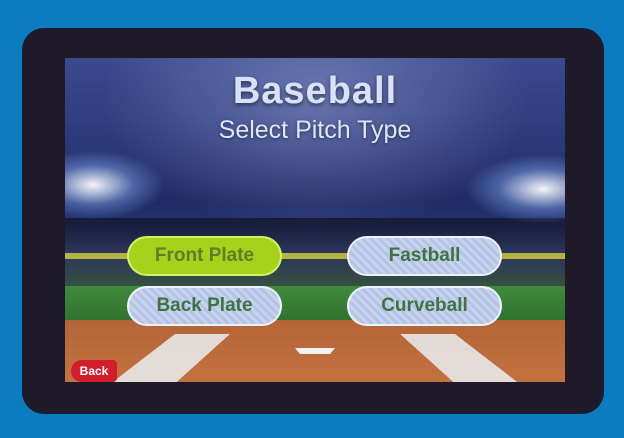  Describe the element at coordinates (315, 358) in the screenshot. I see `field-lines` at that location.